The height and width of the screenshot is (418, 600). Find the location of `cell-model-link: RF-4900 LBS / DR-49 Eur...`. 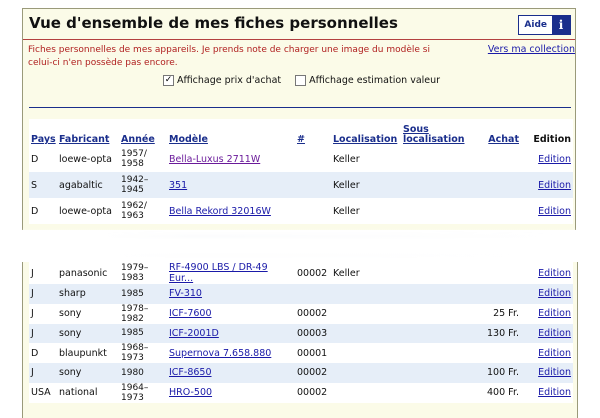

cell-model-link: RF-4900 LBS / DR-49 Eur... is located at coordinates (231, 273).